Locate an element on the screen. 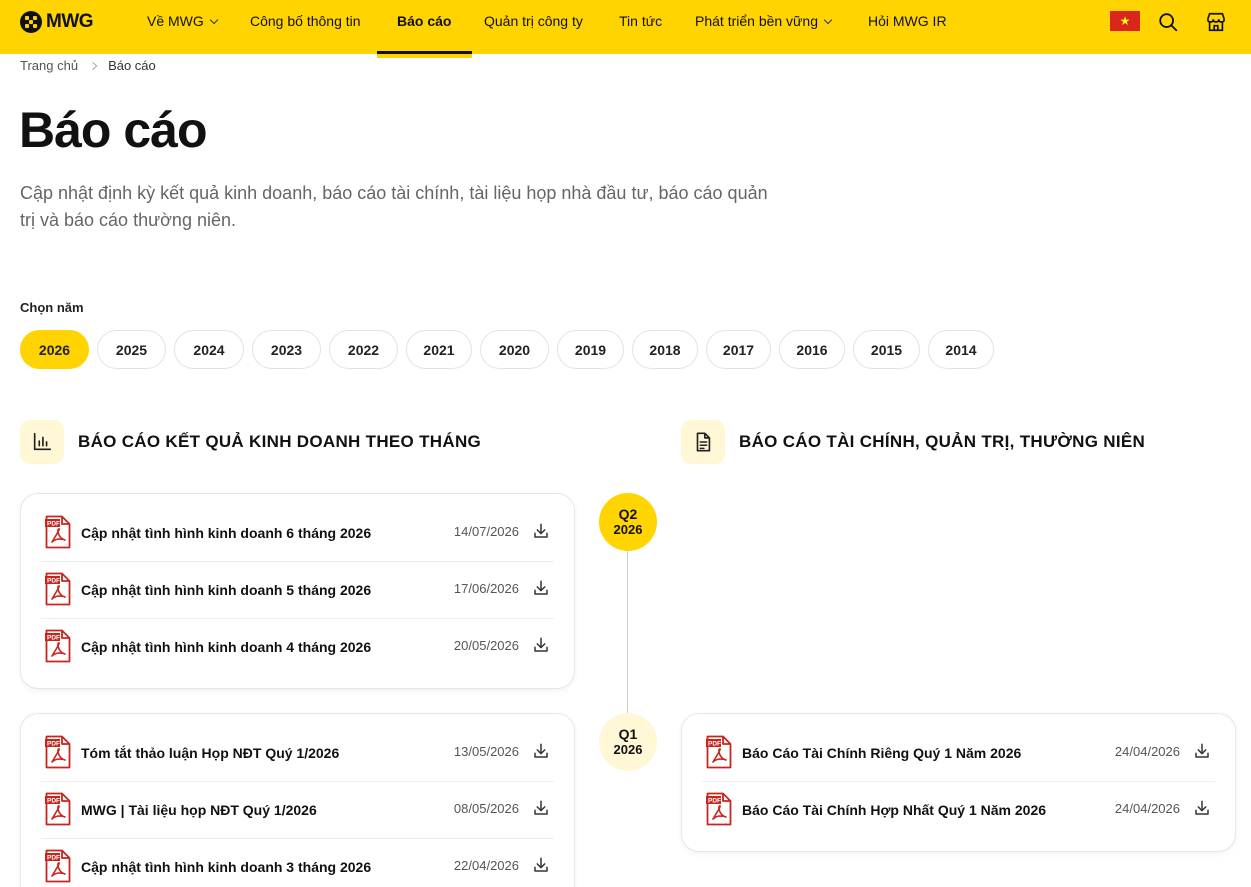 The image size is (1251, 887). nav-item-tin-tuc: Tin tức is located at coordinates (640, 21).